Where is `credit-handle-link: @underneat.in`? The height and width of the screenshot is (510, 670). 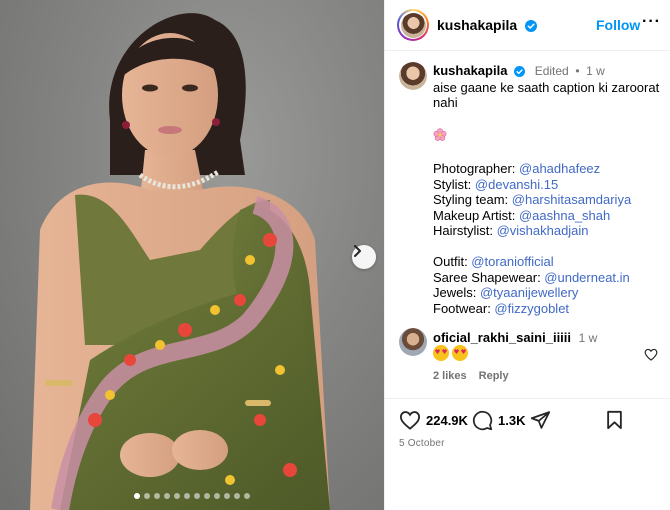
credit-handle-link: @underneat.in is located at coordinates (586, 277).